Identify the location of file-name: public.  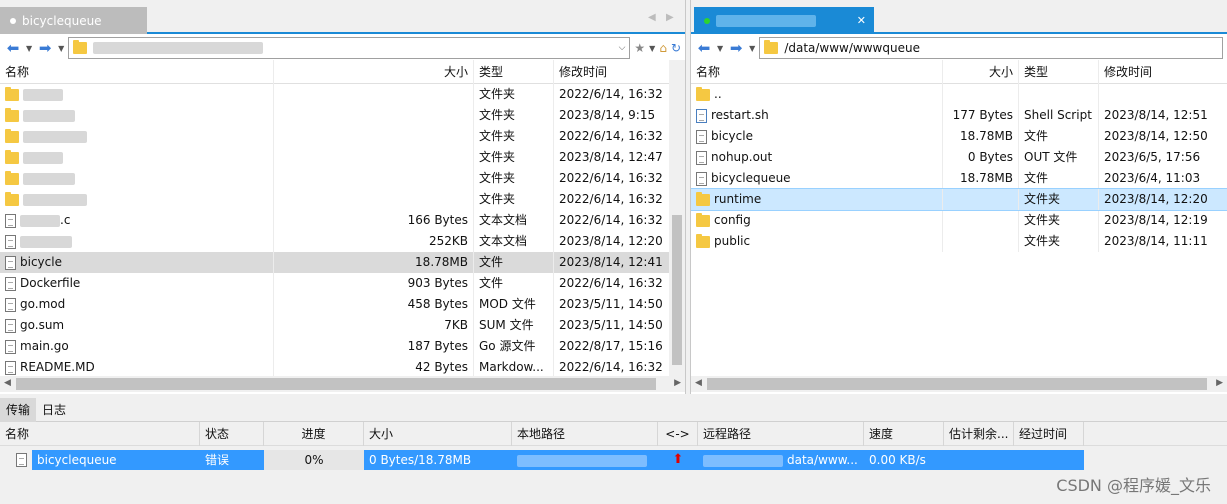
(817, 241).